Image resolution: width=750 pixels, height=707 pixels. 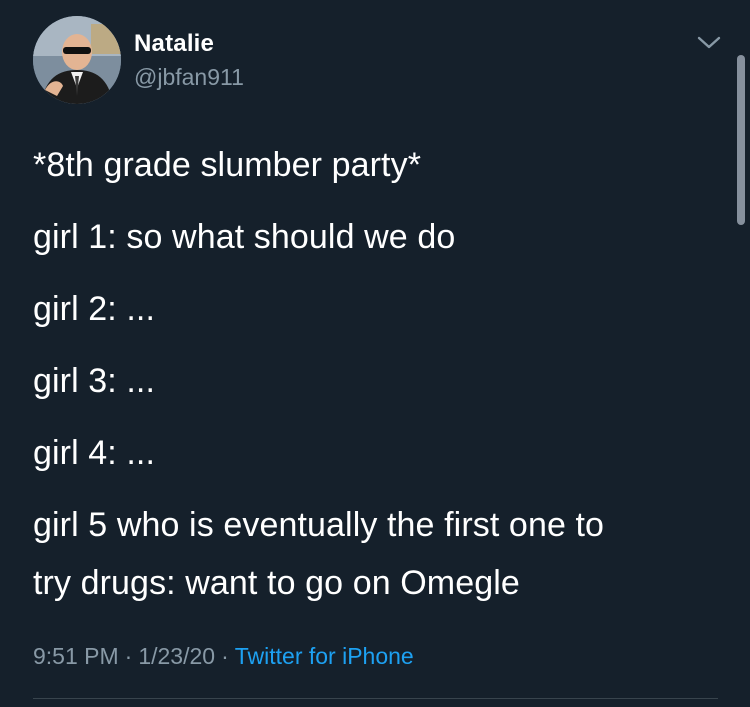 I want to click on profile-photo-icon, so click(x=77, y=60).